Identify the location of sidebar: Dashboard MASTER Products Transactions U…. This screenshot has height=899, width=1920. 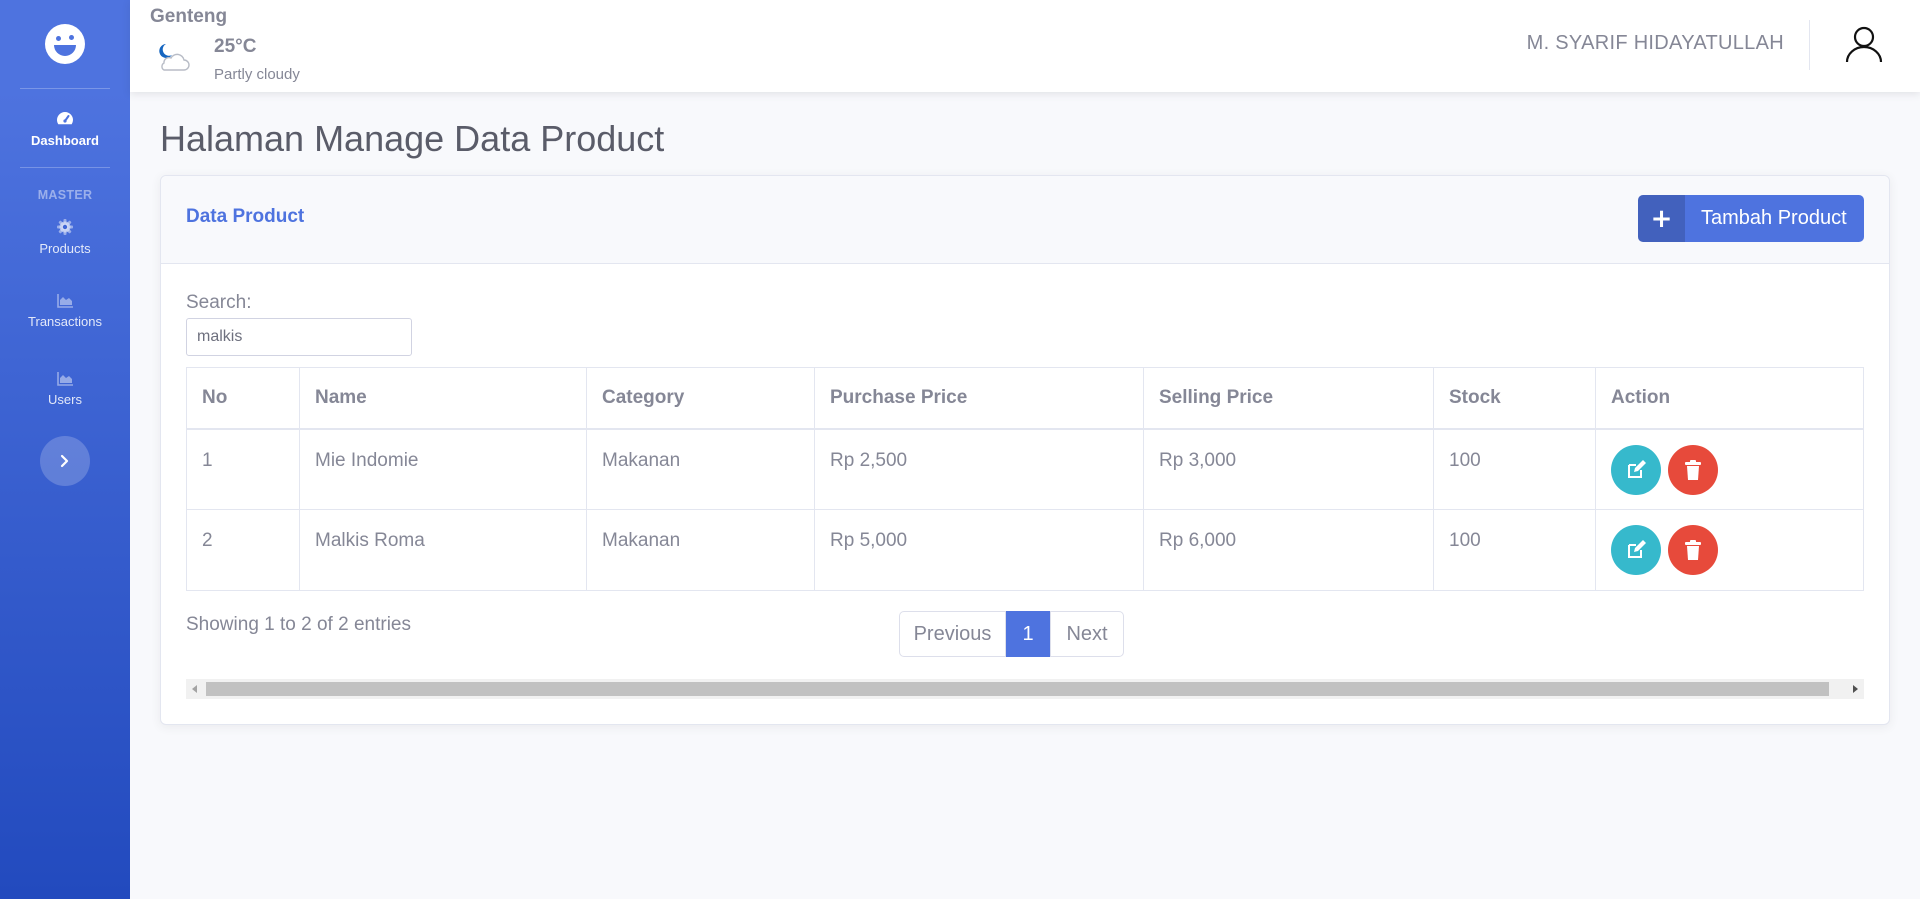
(65, 449).